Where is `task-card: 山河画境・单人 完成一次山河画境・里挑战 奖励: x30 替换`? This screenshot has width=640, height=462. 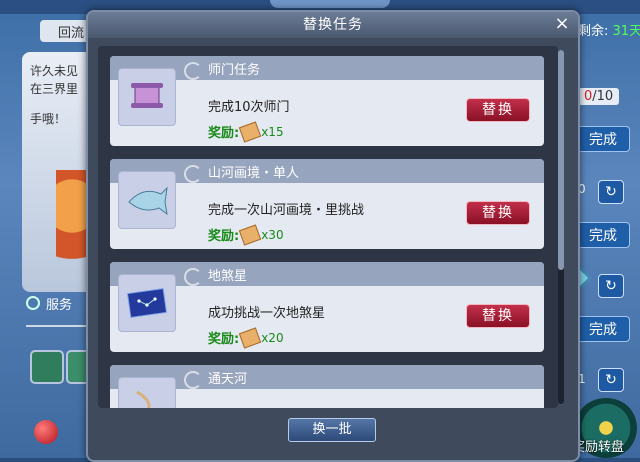 task-card: 山河画境・单人 完成一次山河画境・里挑战 奖励: x30 替换 is located at coordinates (327, 204).